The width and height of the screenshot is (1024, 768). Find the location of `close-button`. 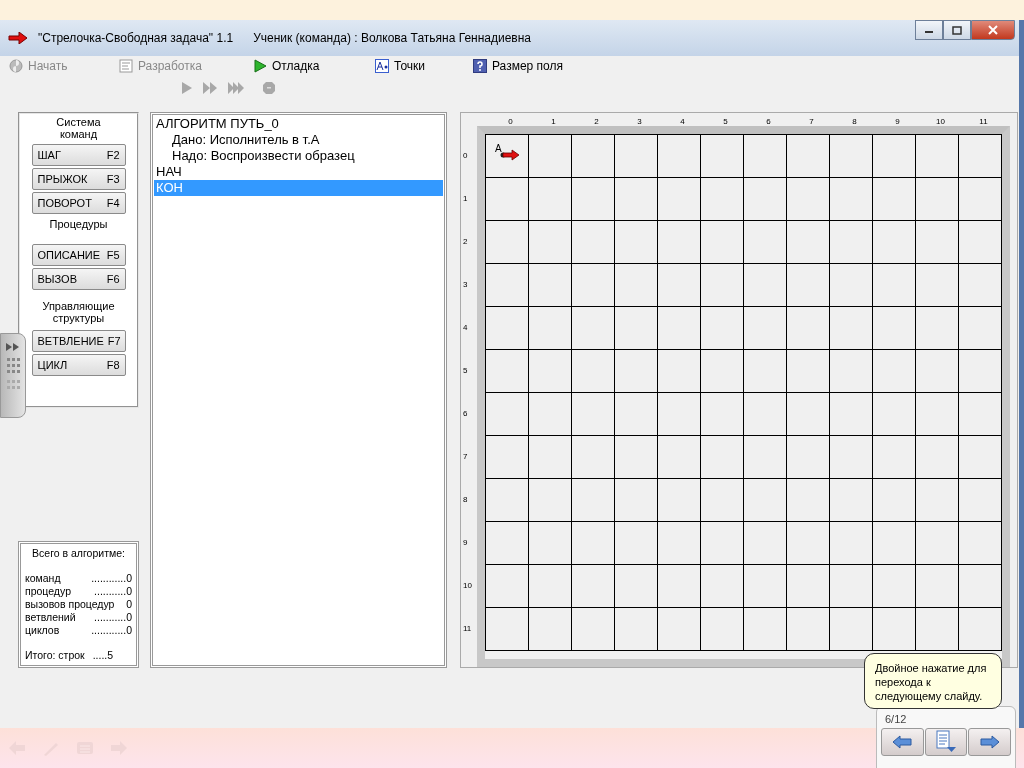

close-button is located at coordinates (993, 30).